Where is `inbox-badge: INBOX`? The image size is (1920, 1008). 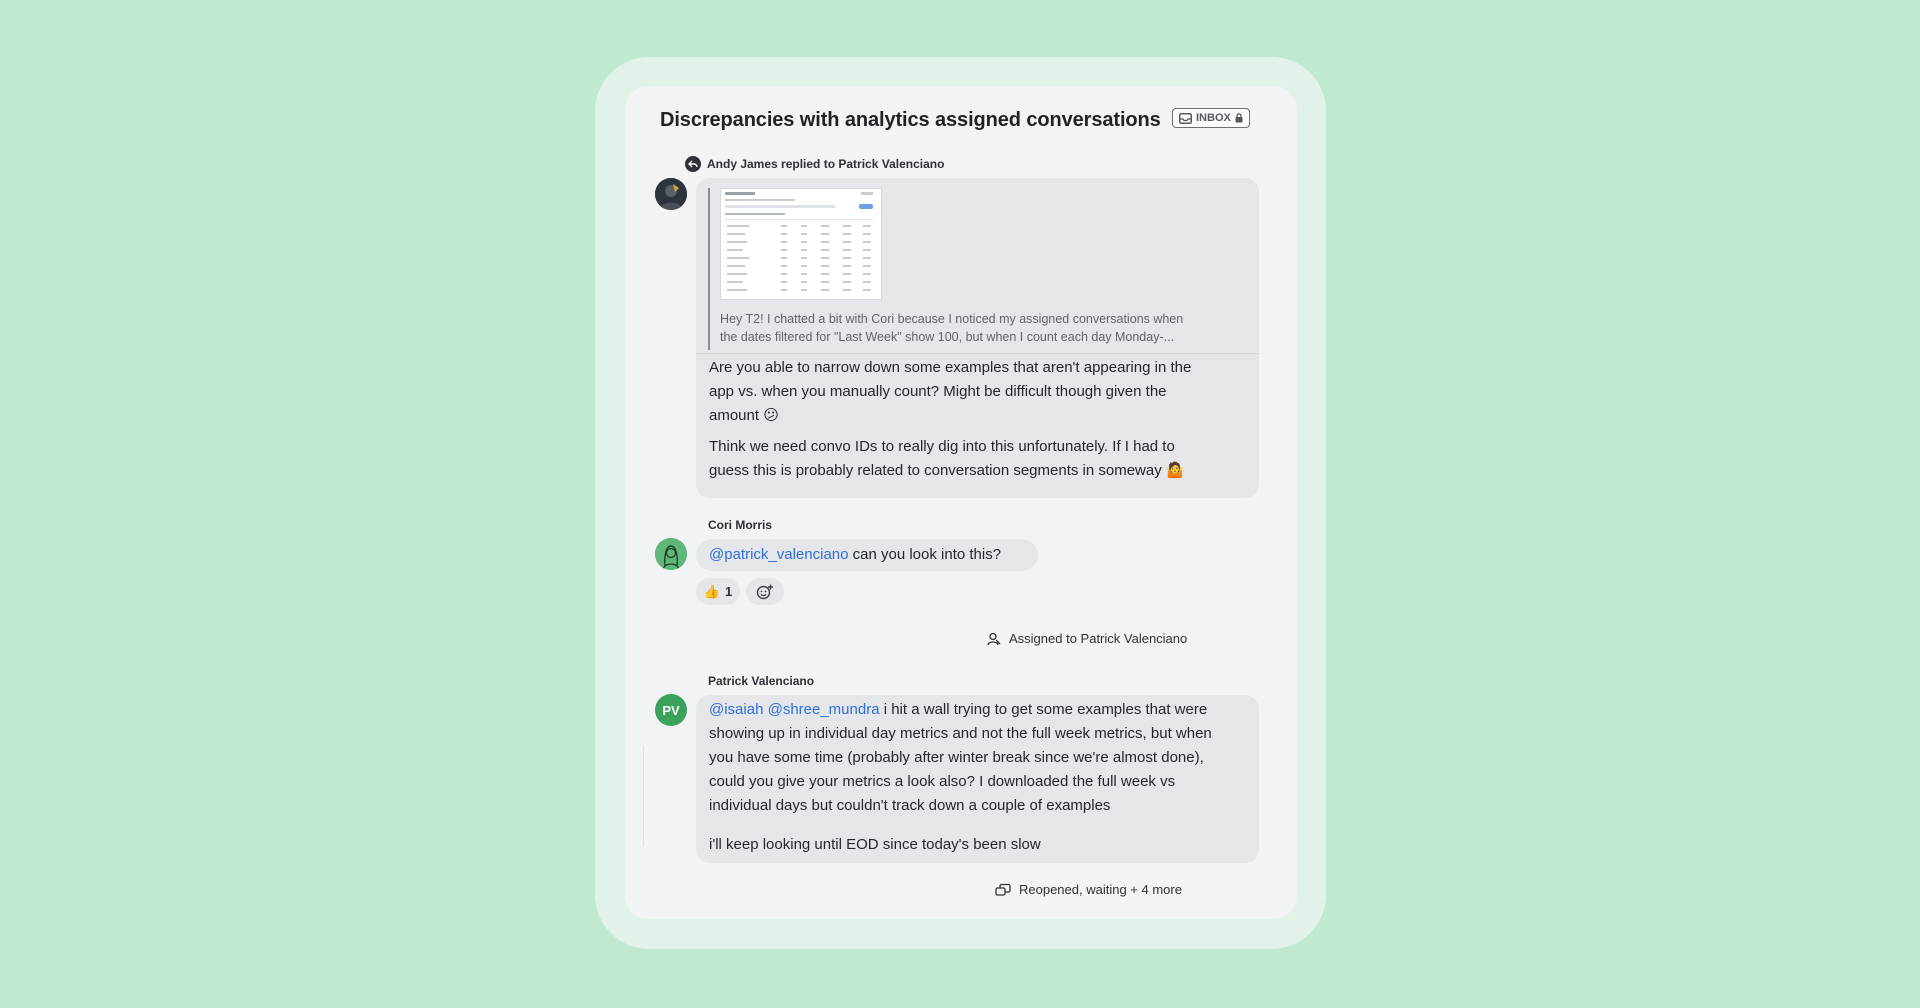 inbox-badge: INBOX is located at coordinates (1211, 118).